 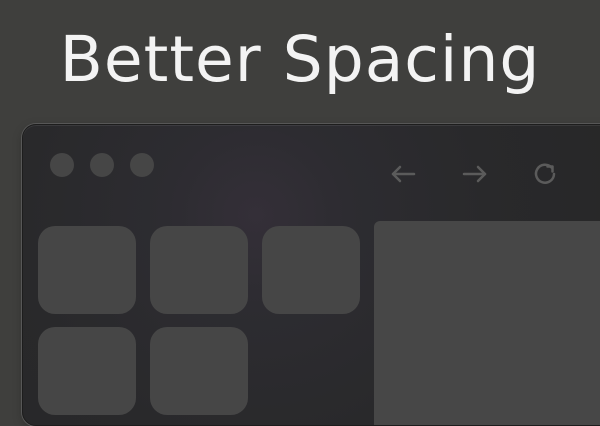 I want to click on arrow-left-icon, so click(x=403, y=174).